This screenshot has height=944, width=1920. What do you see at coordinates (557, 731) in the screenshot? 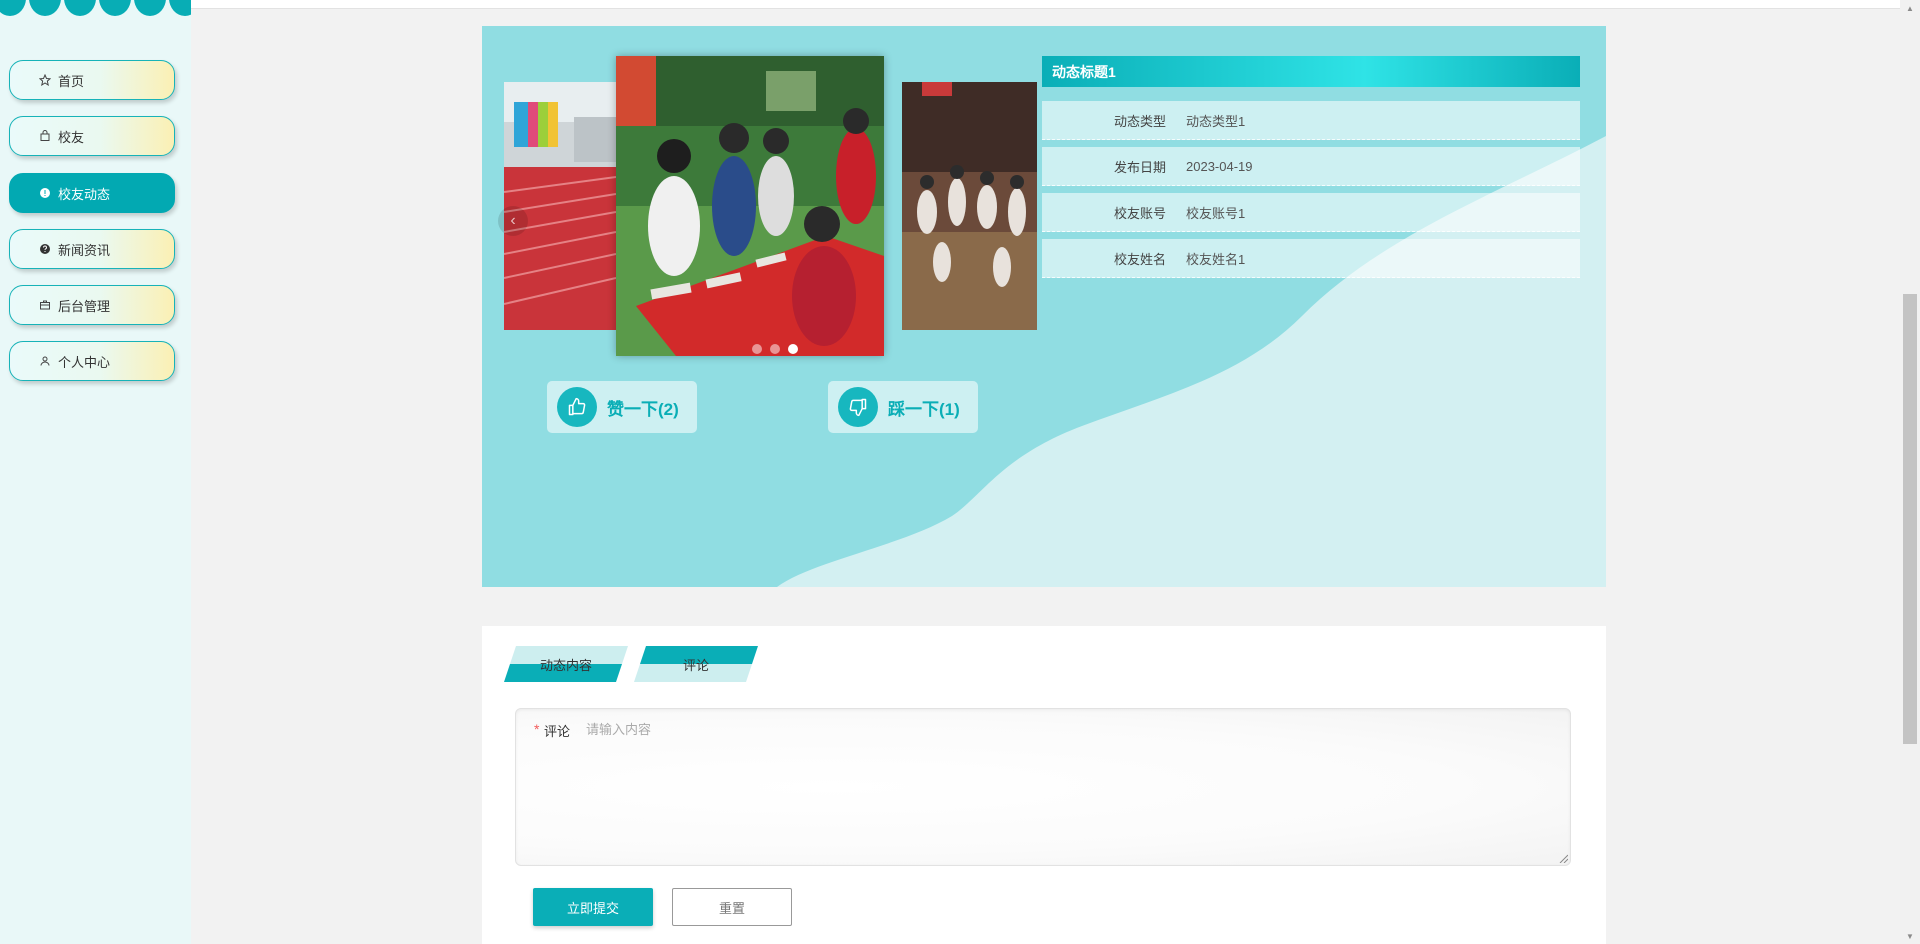
I see `comment-label: 评论` at bounding box center [557, 731].